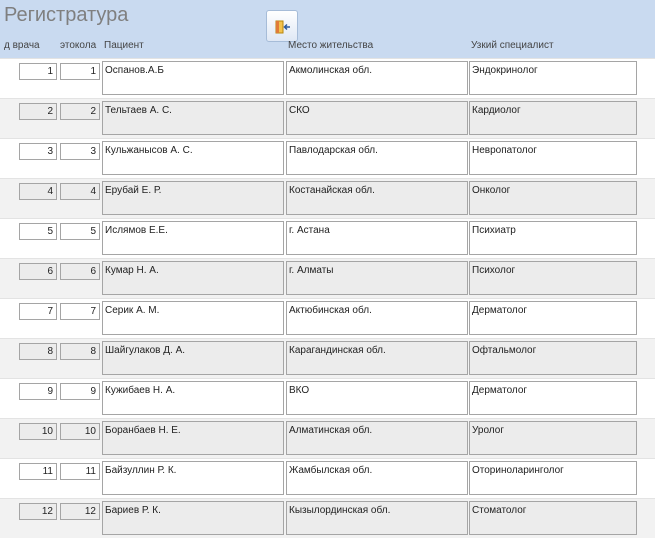 This screenshot has height=538, width=655. Describe the element at coordinates (377, 238) in the screenshot. I see `residence-field: г. Астана` at that location.